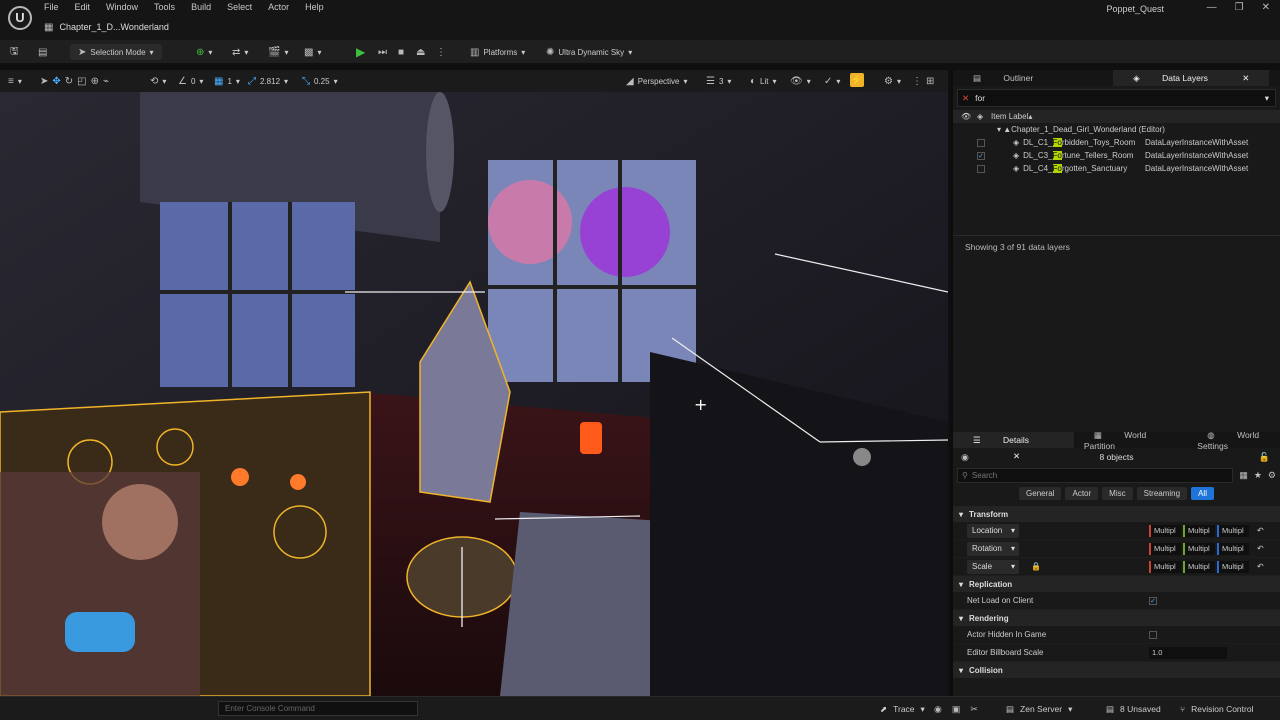  What do you see at coordinates (892, 81) in the screenshot?
I see `viewport-settings-button: ⚙ ▾` at bounding box center [892, 81].